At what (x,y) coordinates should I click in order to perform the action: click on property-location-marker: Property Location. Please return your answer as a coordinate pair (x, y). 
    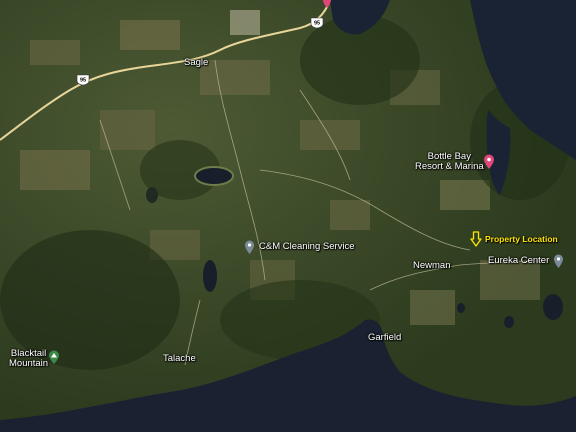
    Looking at the image, I should click on (514, 239).